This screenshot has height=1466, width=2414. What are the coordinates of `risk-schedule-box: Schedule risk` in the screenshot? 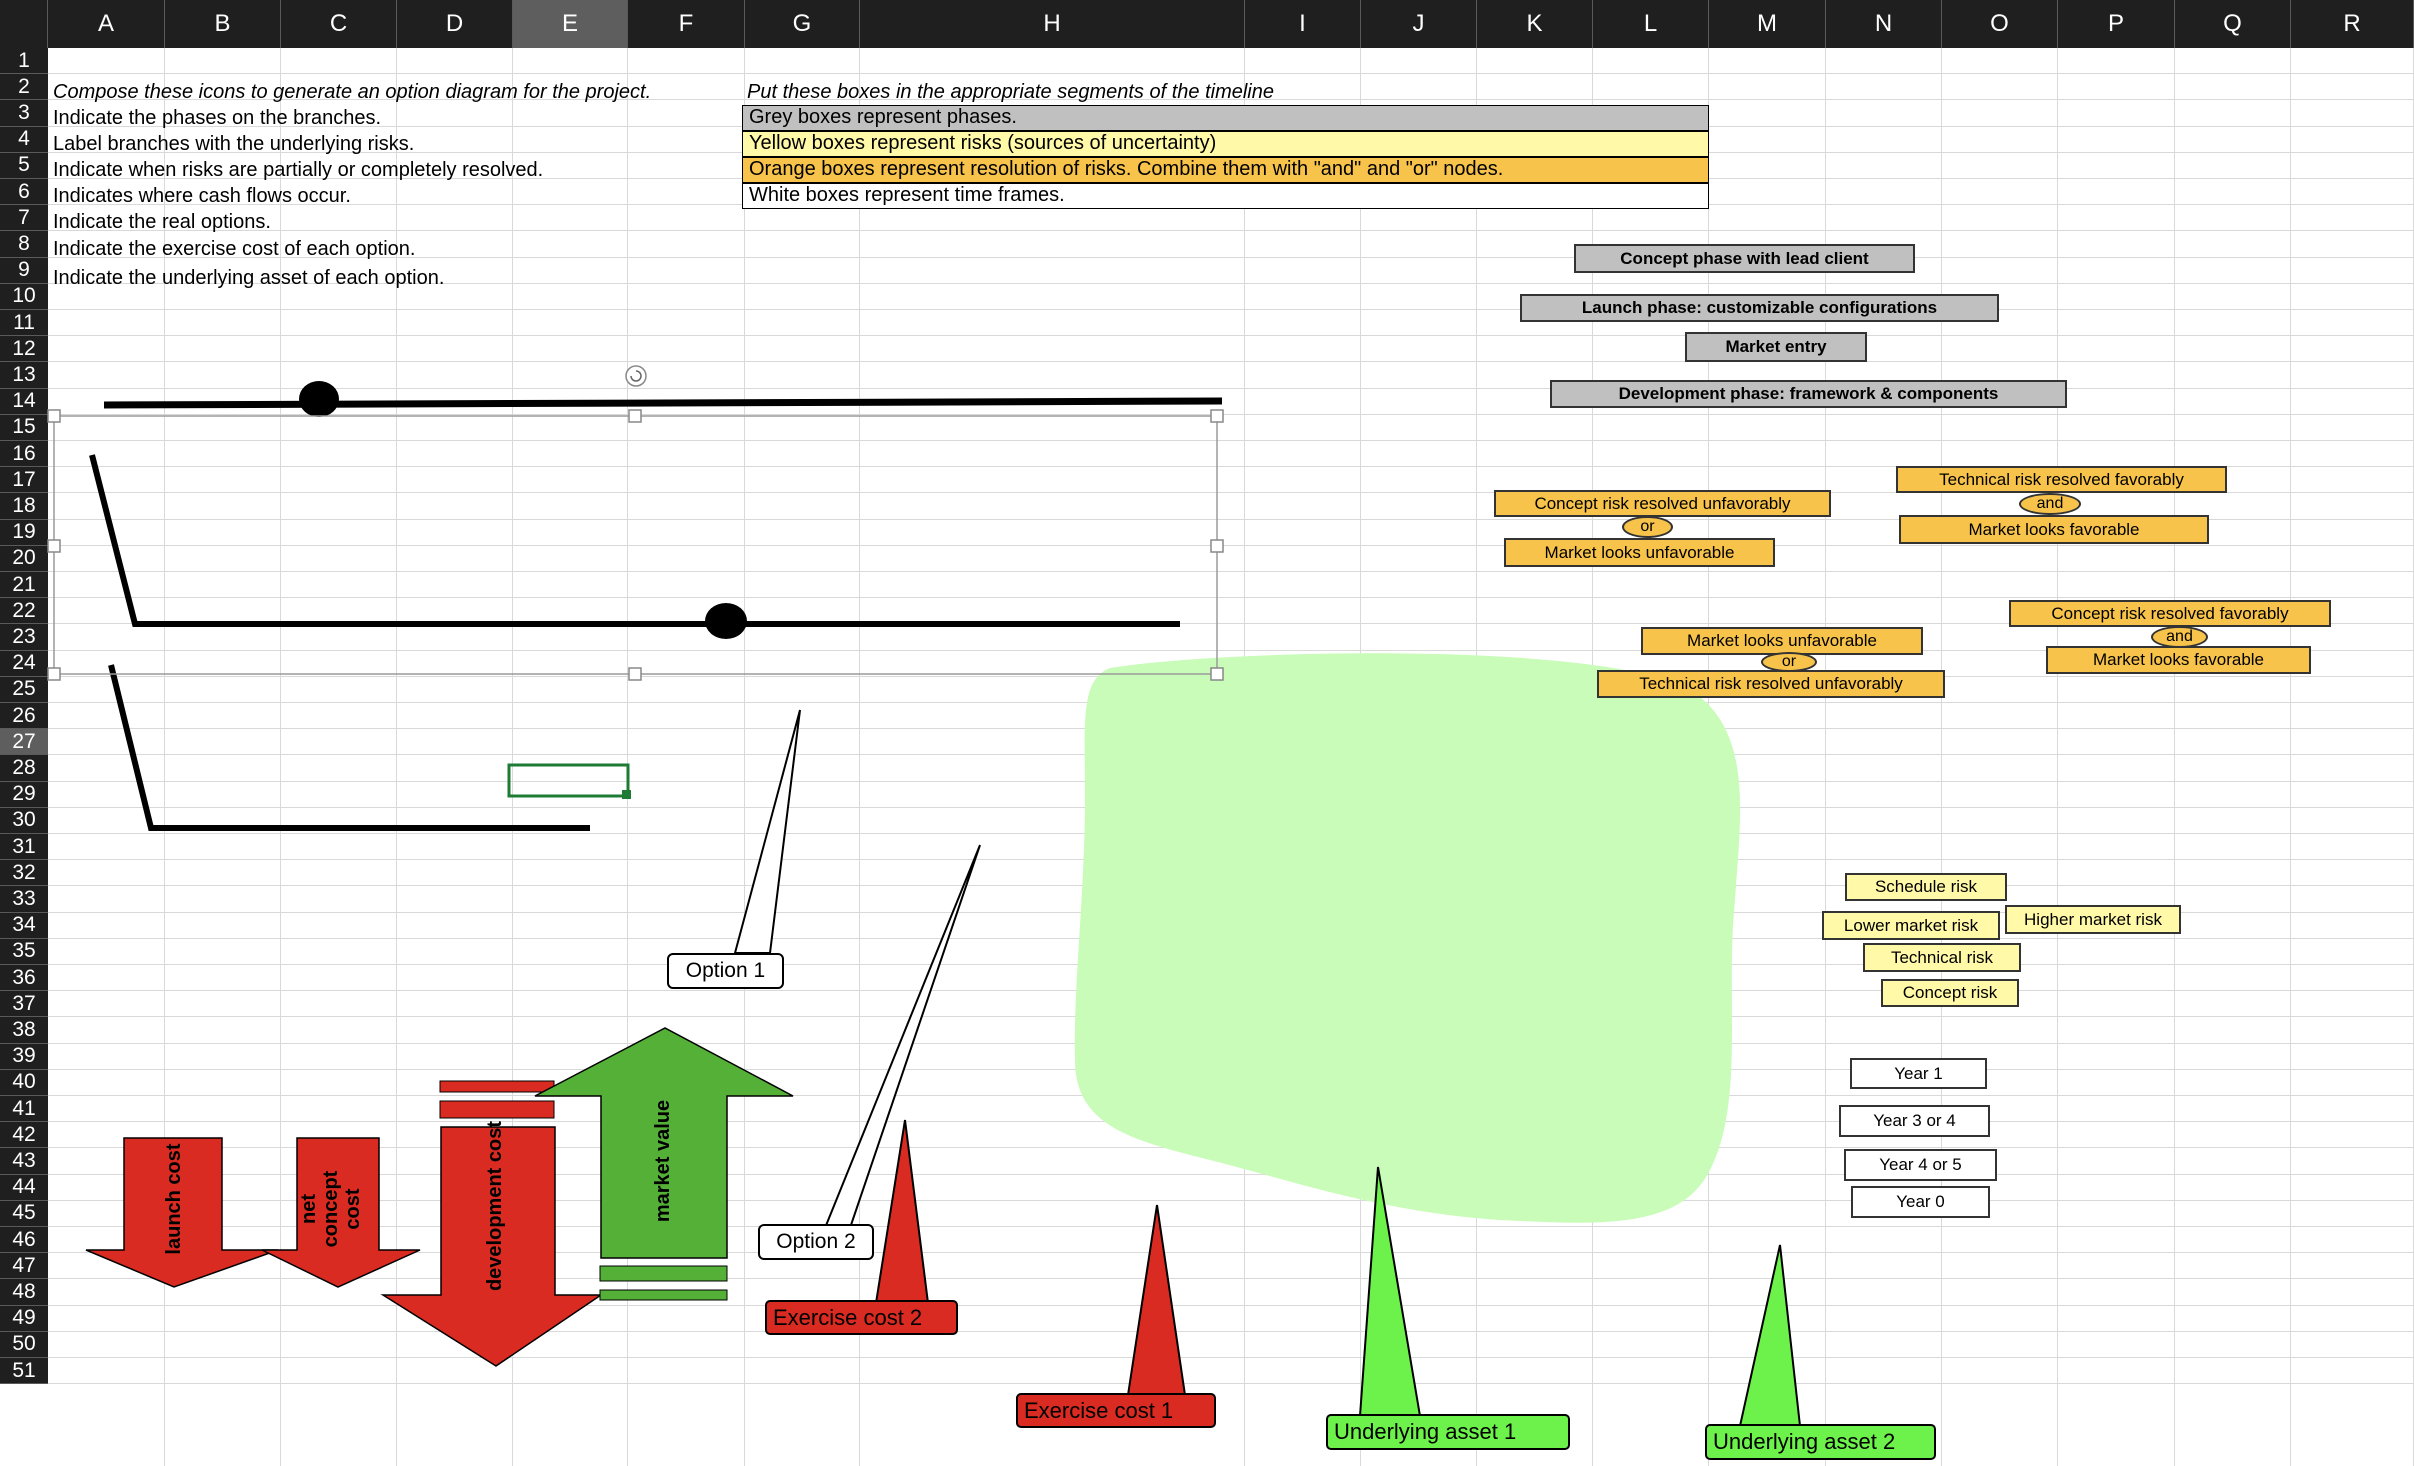 It's located at (1926, 887).